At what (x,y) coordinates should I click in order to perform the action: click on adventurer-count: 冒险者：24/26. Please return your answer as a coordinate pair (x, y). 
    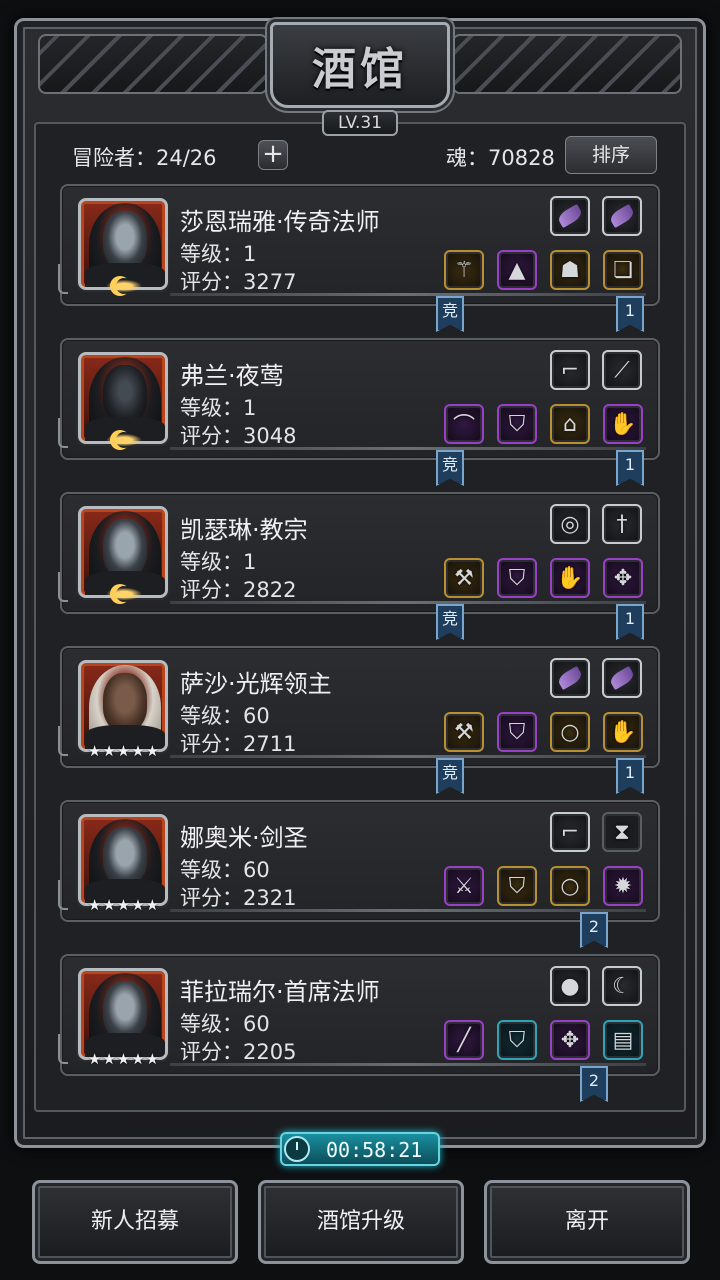
    Looking at the image, I should click on (144, 158).